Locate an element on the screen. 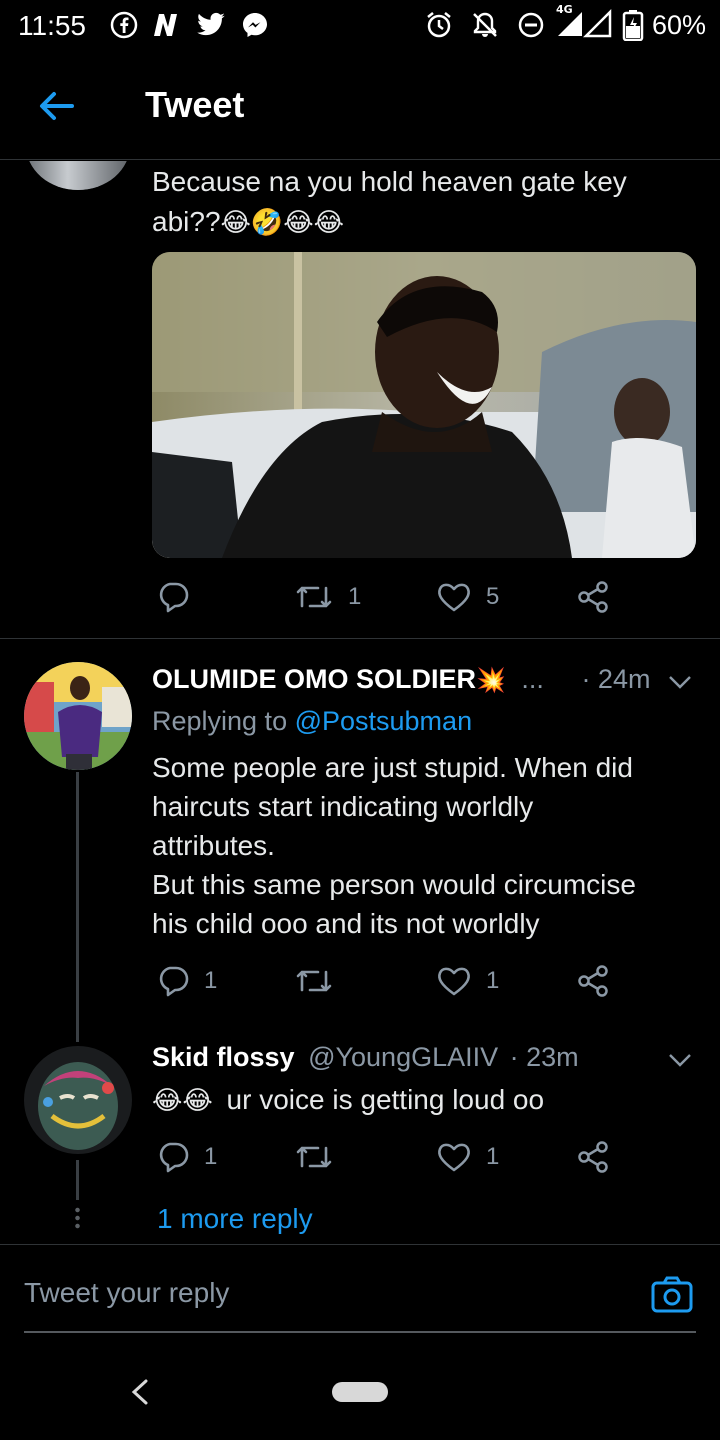 Image resolution: width=720 pixels, height=1440 pixels. like-button: 5 is located at coordinates (467, 597).